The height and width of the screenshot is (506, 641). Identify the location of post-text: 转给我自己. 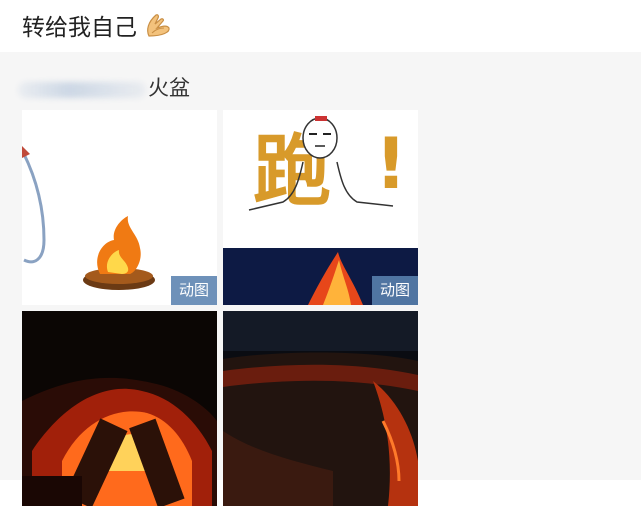
(97, 25).